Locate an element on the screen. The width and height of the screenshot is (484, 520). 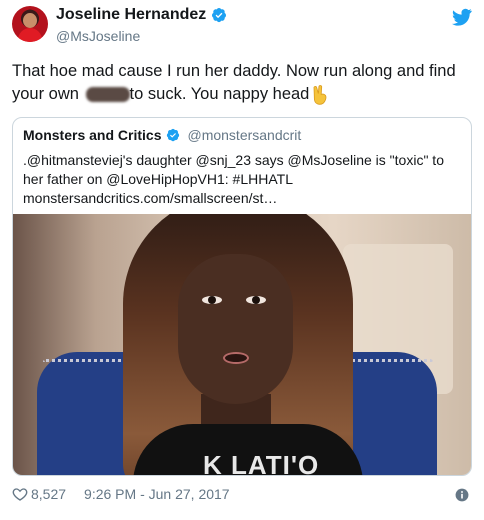
tweet-footer: 8,527 9:26 PM - Jun 27, 2017 is located at coordinates (121, 494).